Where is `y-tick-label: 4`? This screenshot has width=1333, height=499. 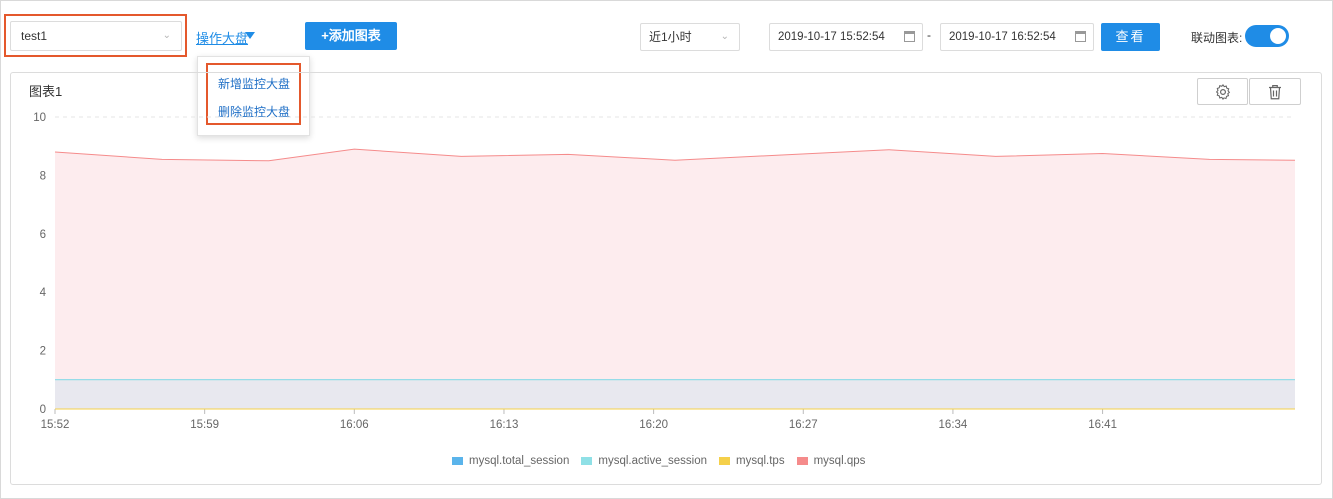
y-tick-label: 4 is located at coordinates (43, 293).